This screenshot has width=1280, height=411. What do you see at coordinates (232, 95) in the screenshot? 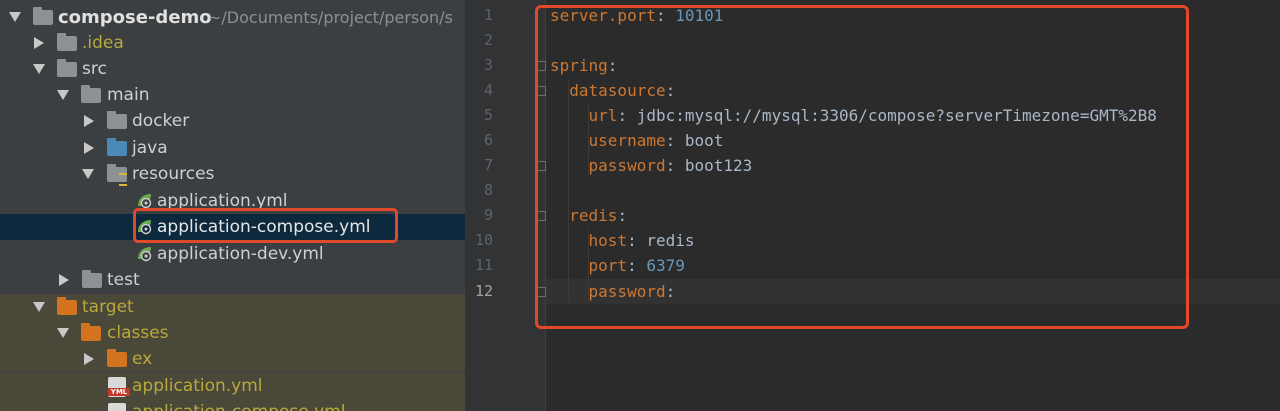
I see `tree-item-main: main` at bounding box center [232, 95].